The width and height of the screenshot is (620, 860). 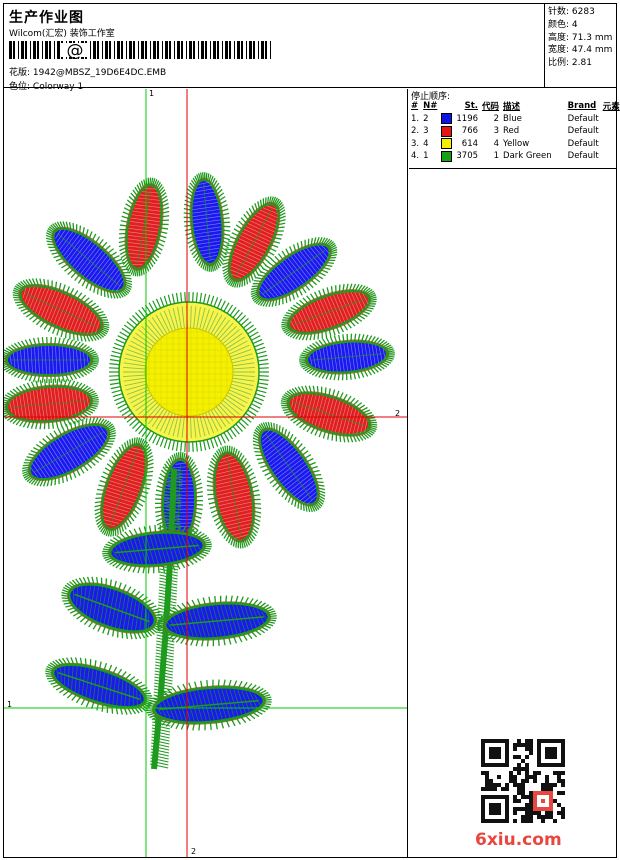 I want to click on table-row: 1. 2 1196 2 Blue Default, so click(x=505, y=119).